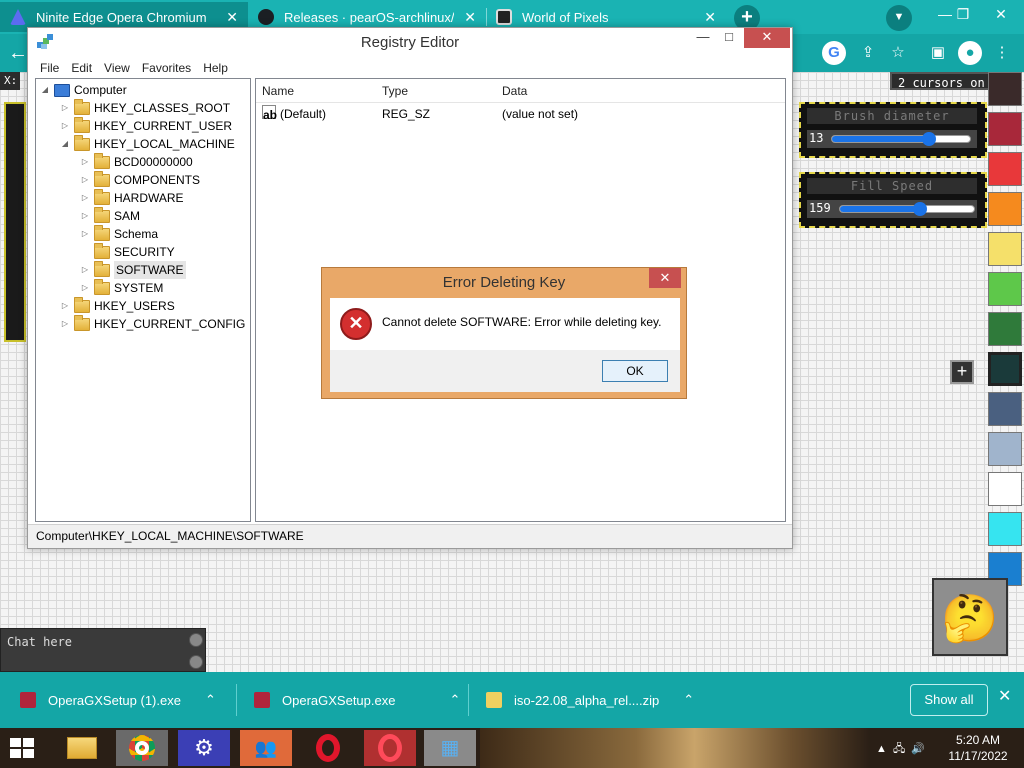  Describe the element at coordinates (22, 748) in the screenshot. I see `windows-start-icon` at that location.